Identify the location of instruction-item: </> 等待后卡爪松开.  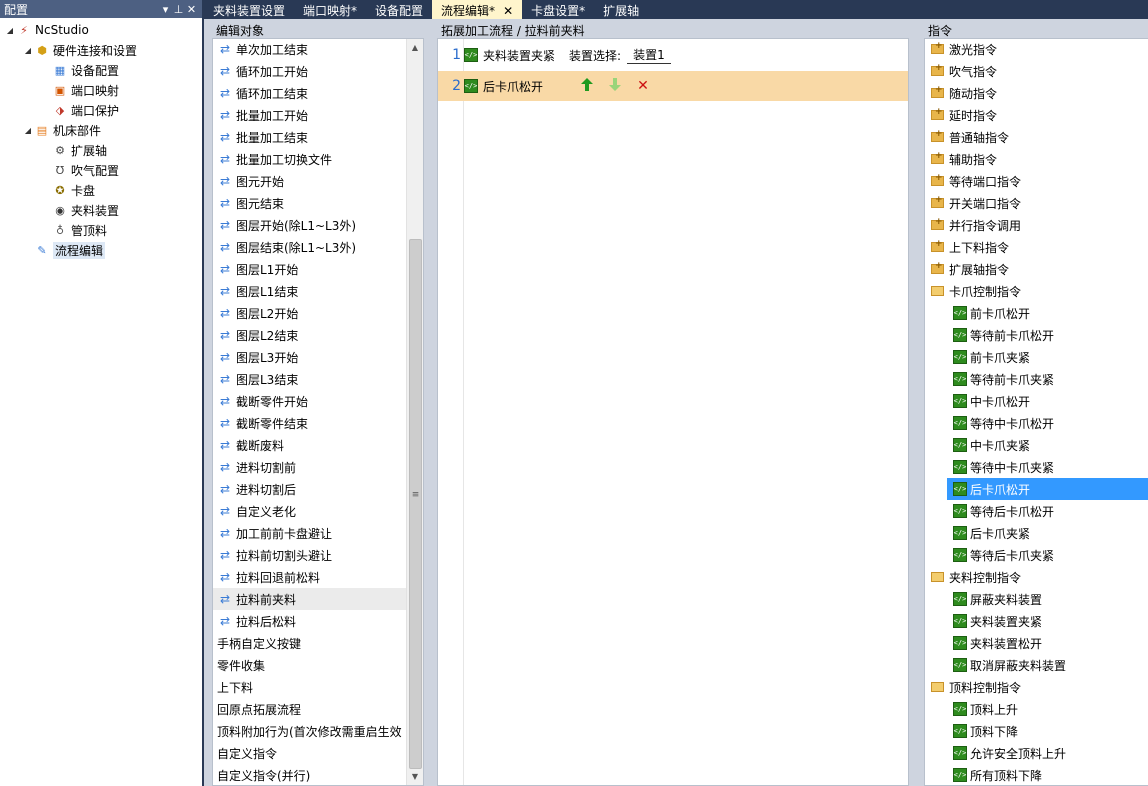
(1036, 511).